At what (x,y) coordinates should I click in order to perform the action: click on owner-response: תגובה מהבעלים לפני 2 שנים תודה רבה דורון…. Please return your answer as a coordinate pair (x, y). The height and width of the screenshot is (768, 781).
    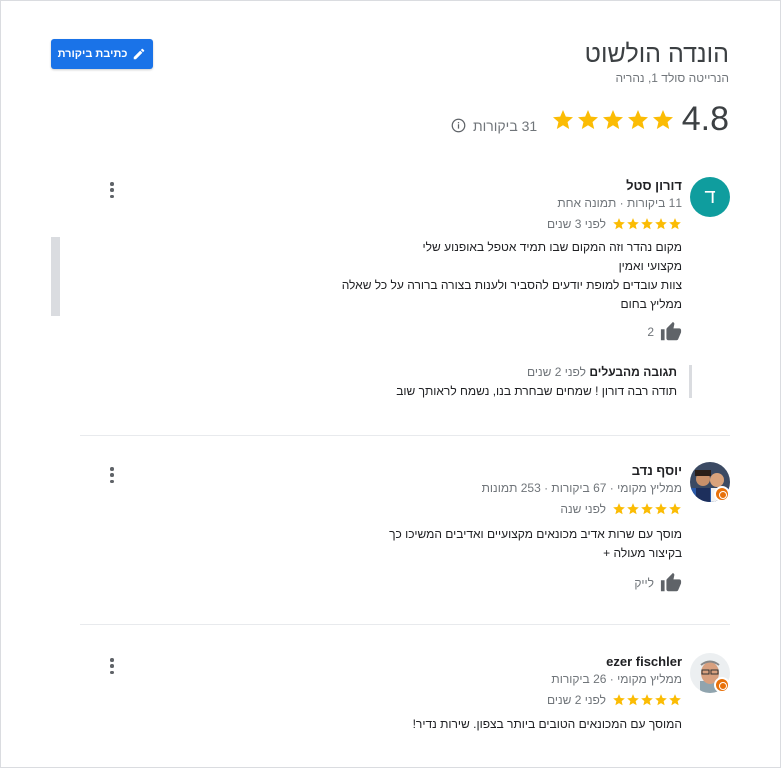
    Looking at the image, I should click on (544, 381).